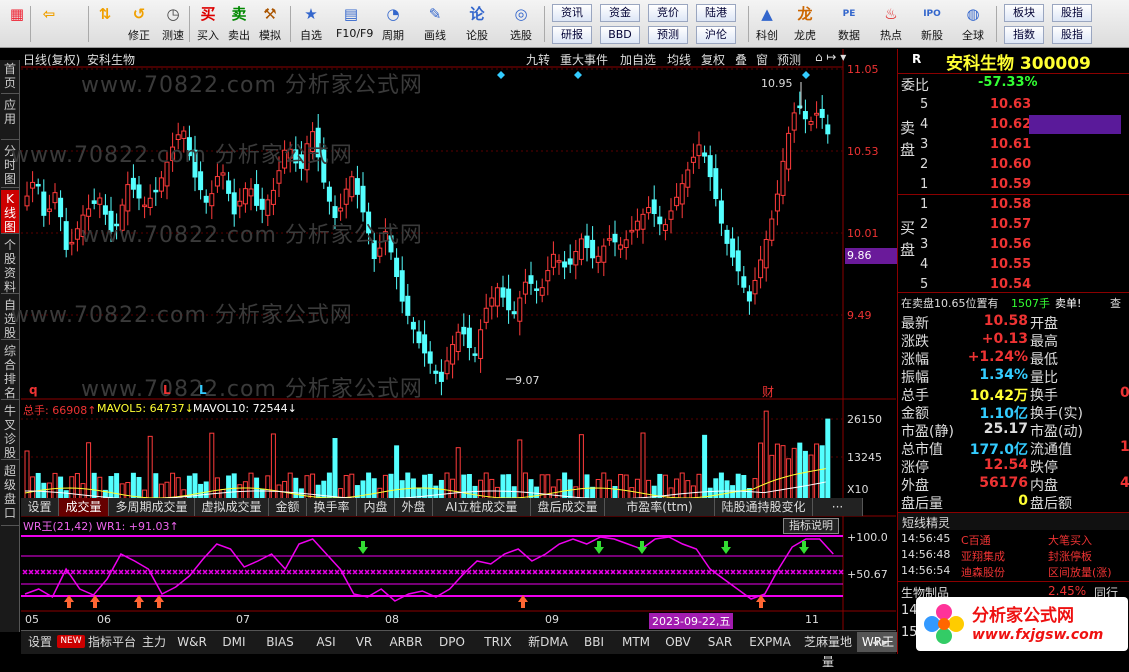 This screenshot has width=1129, height=672. Describe the element at coordinates (716, 35) in the screenshot. I see `toolbar-small-button: 沪伦` at that location.